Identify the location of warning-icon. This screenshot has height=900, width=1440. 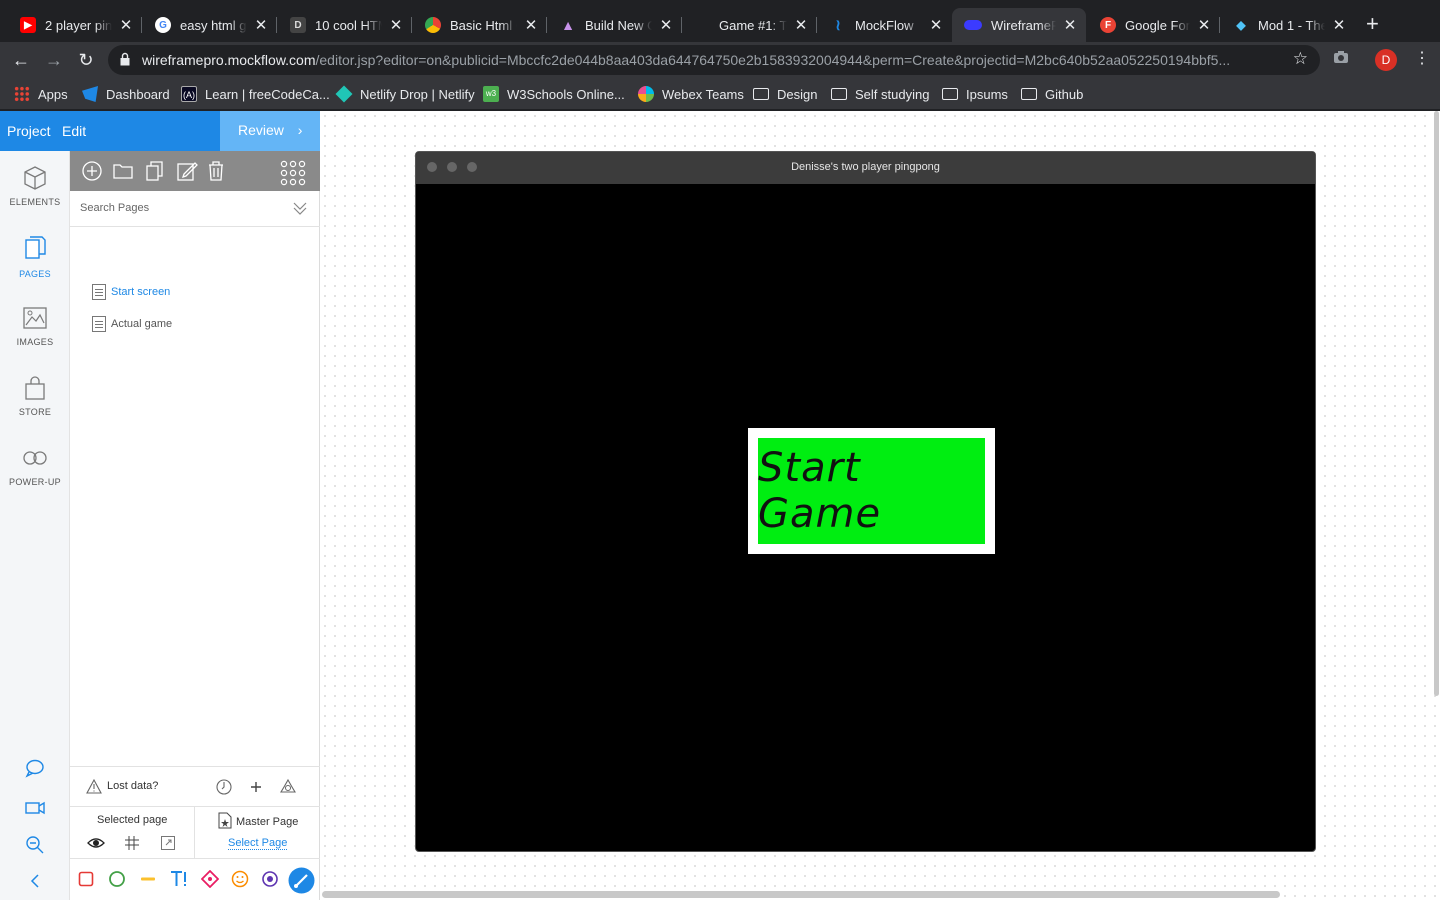
(94, 786).